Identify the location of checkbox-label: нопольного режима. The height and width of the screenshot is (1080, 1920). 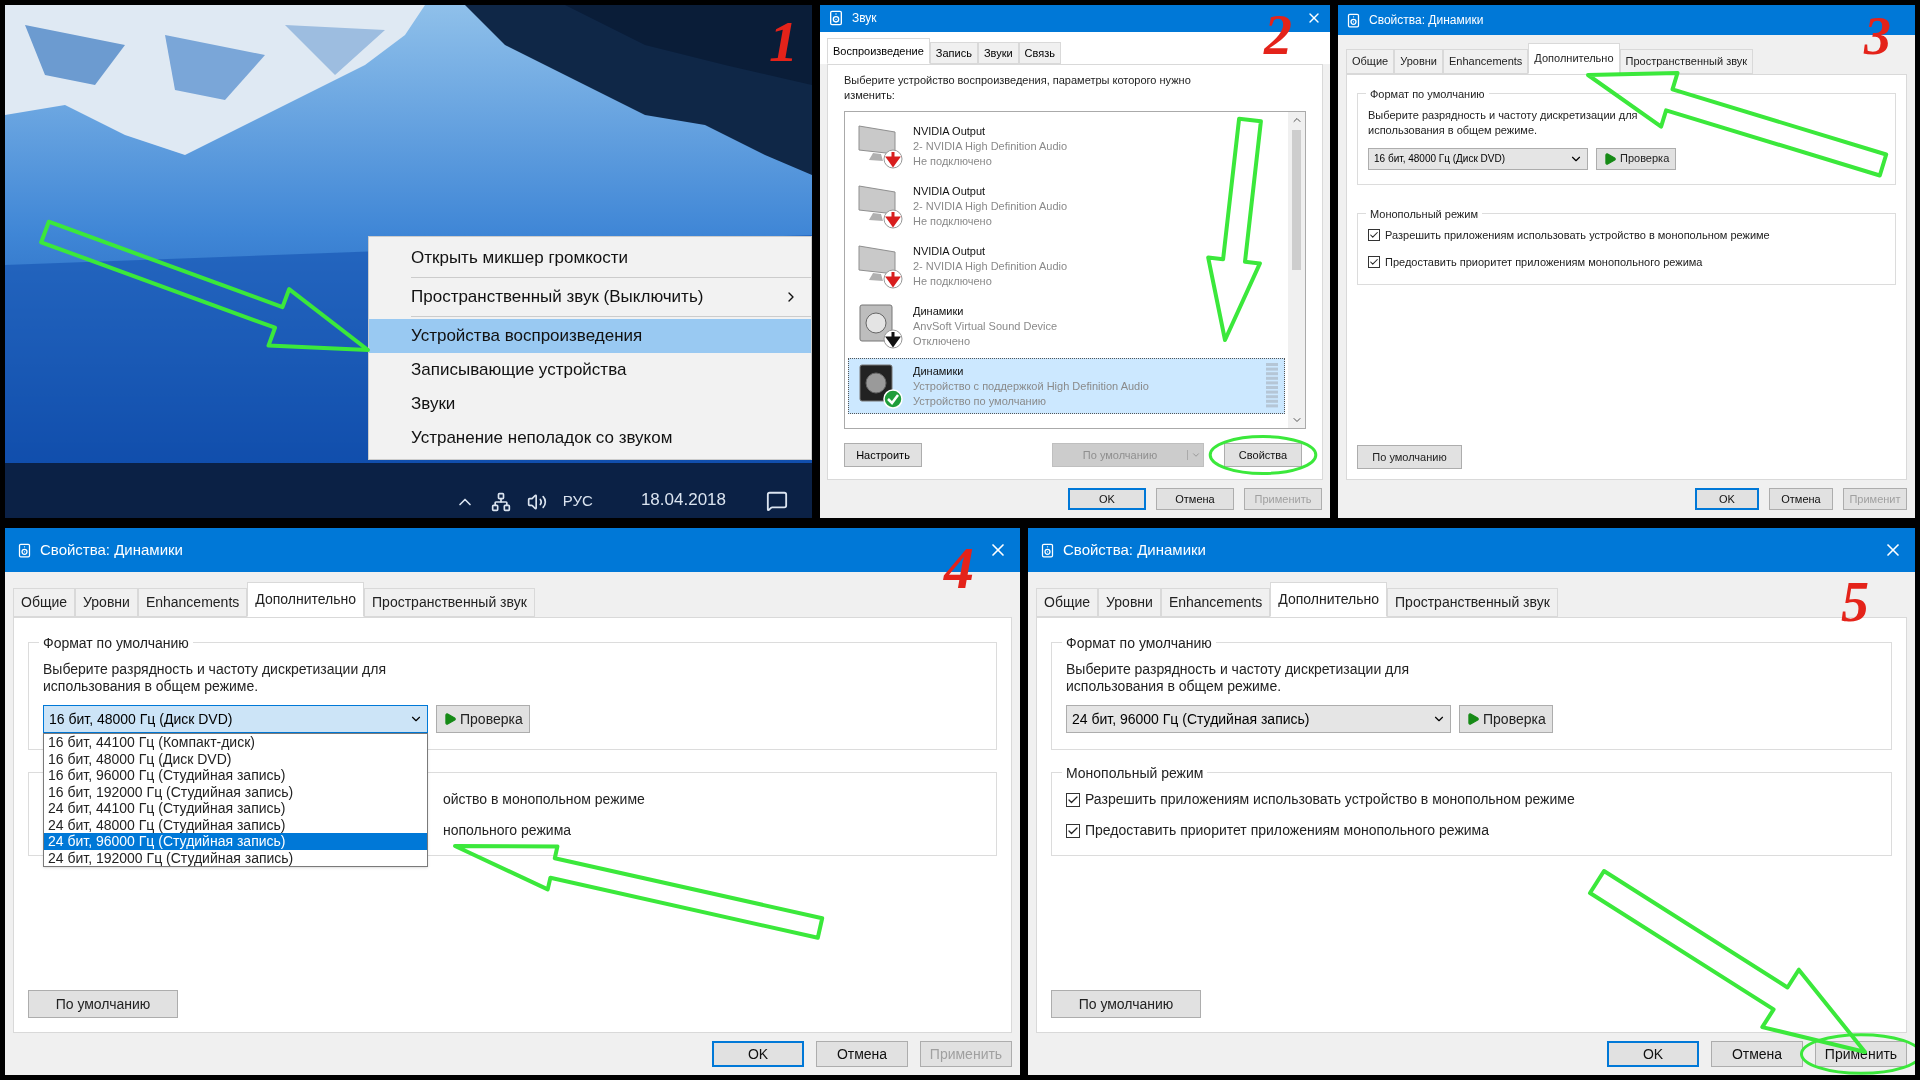
(507, 830).